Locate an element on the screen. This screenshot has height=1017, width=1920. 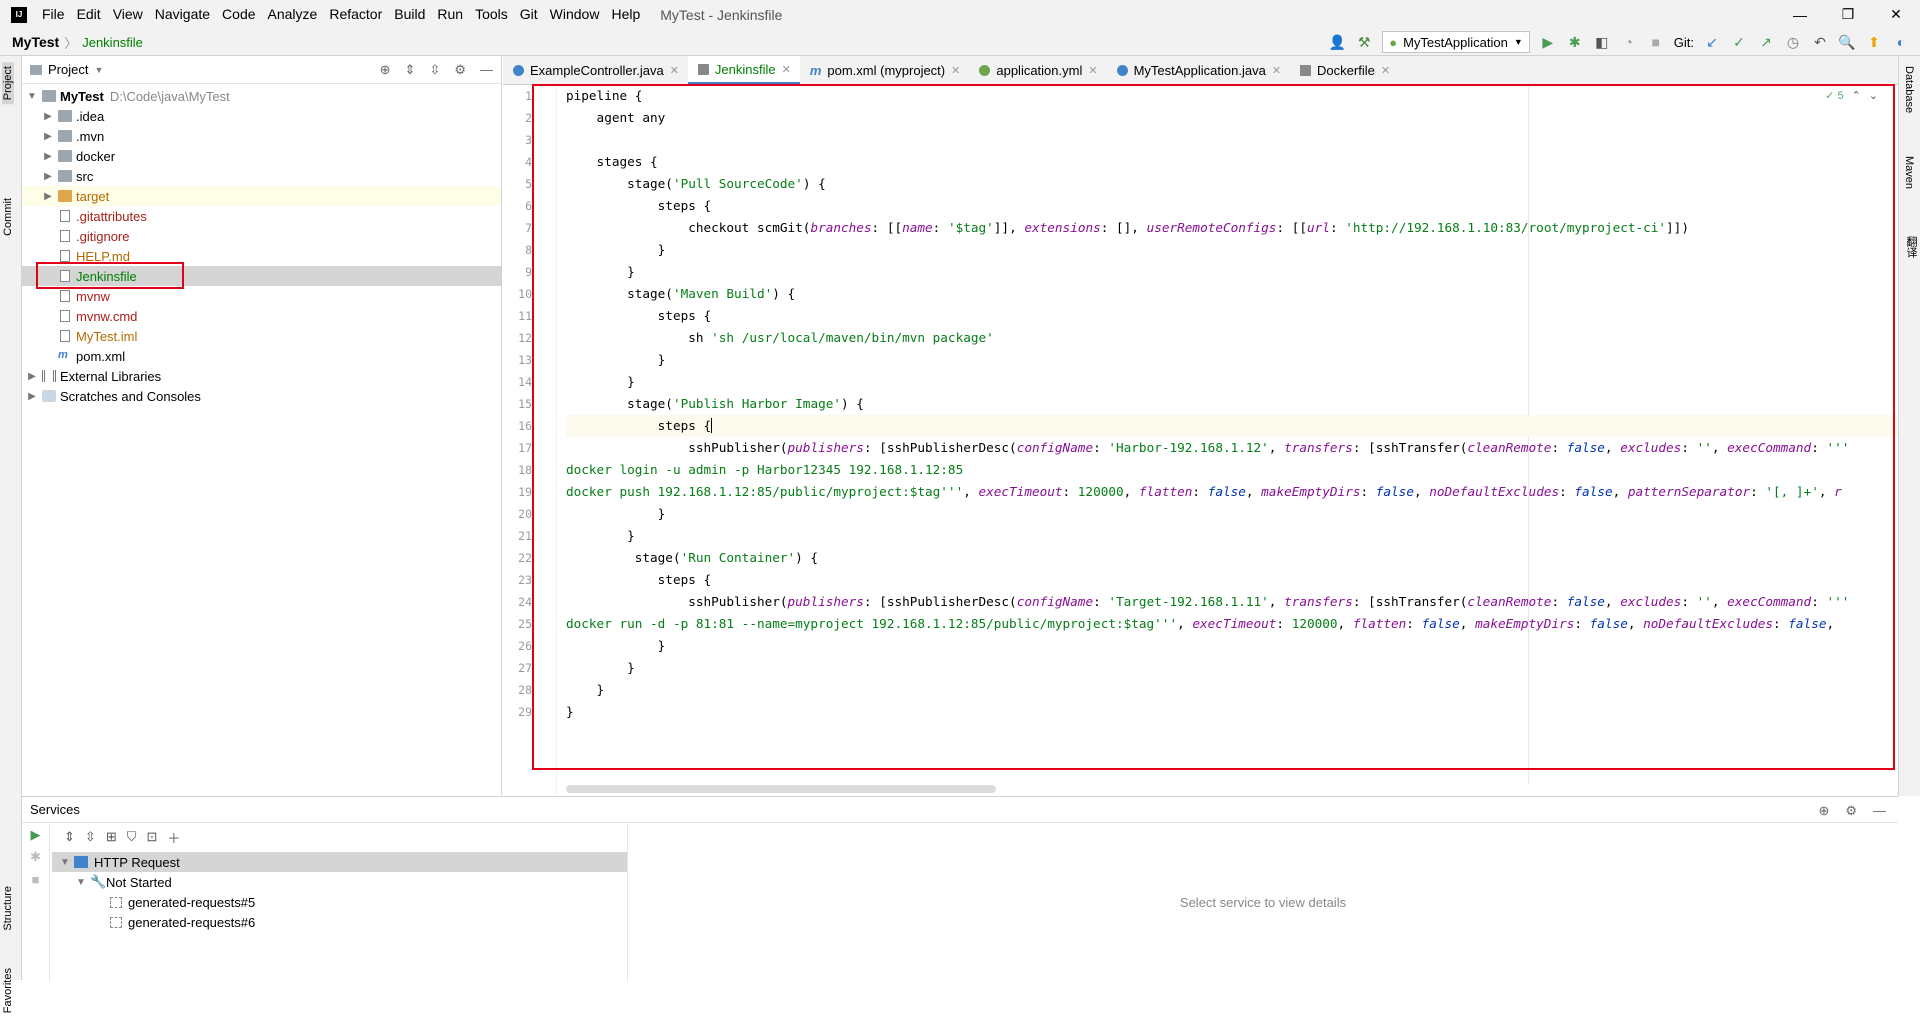
maven-tool-tab: Maven is located at coordinates (1909, 172).